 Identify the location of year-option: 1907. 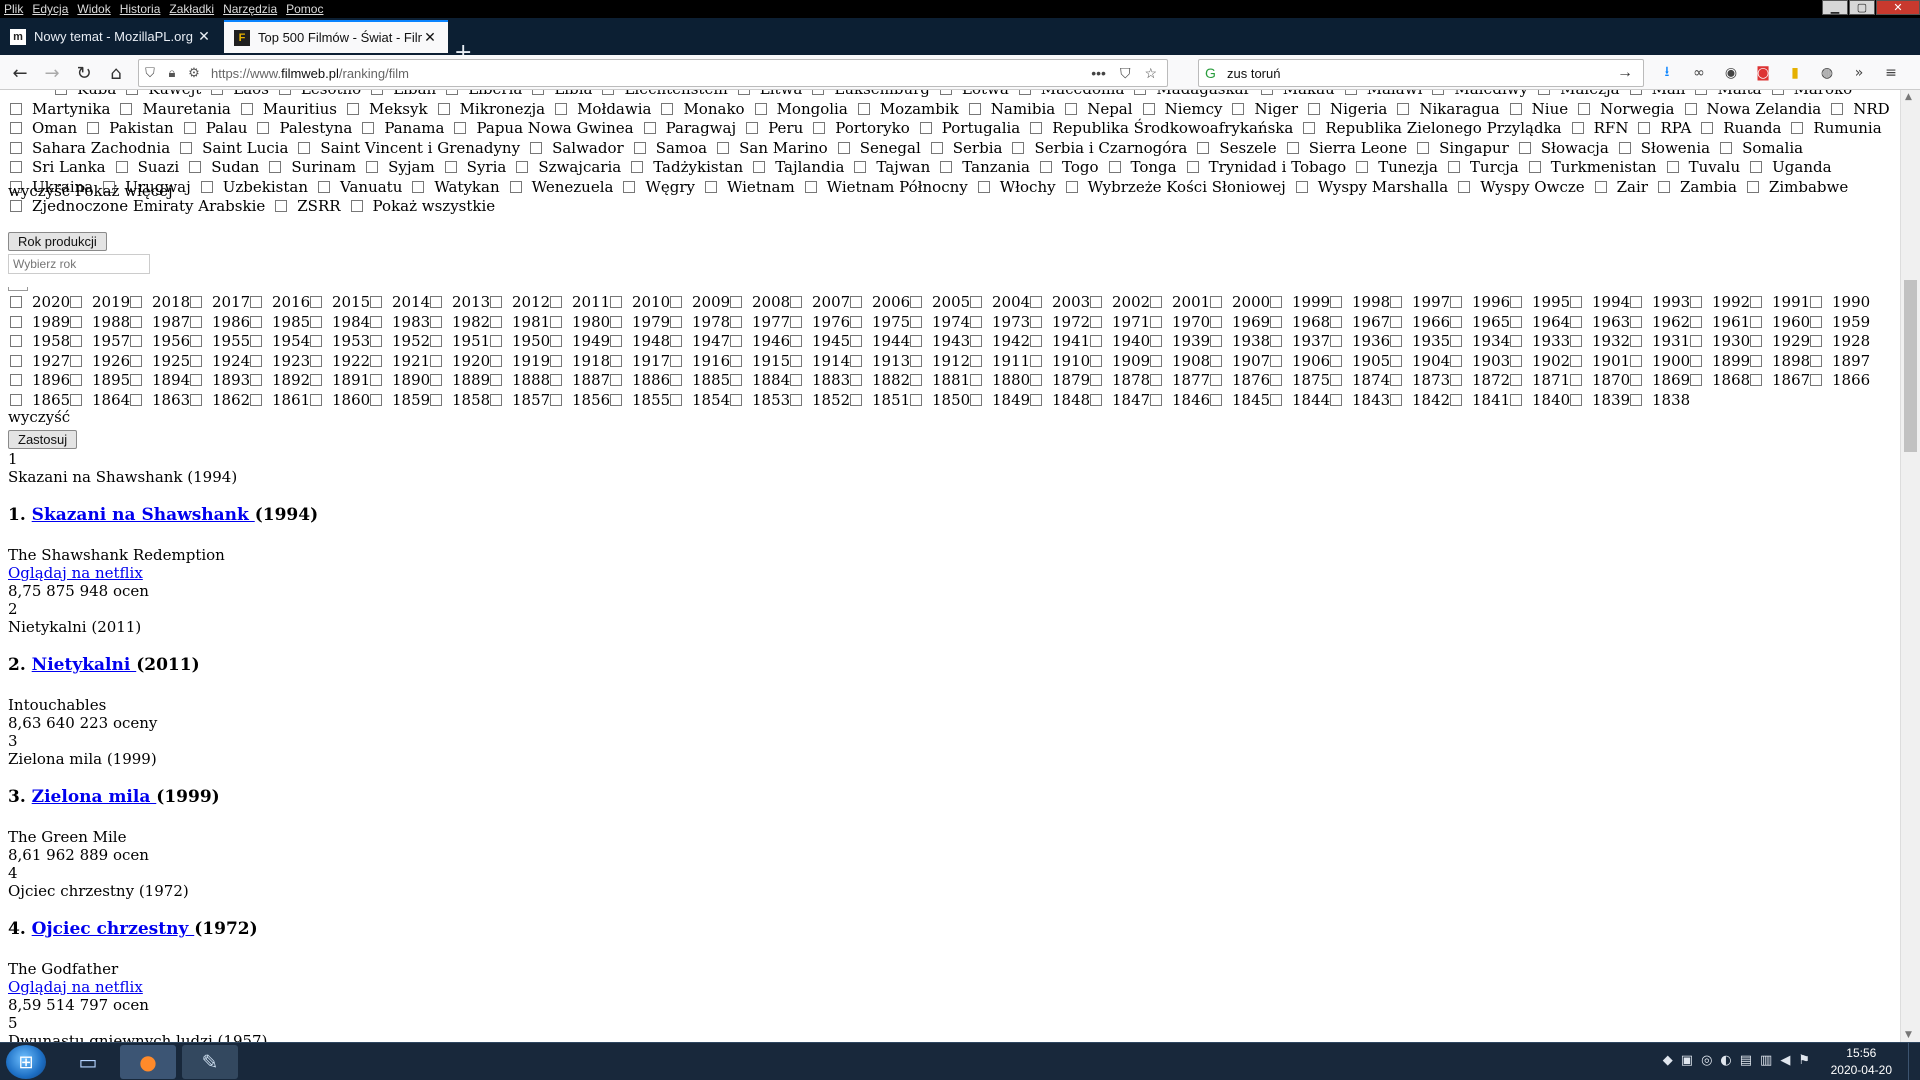
(1240, 362).